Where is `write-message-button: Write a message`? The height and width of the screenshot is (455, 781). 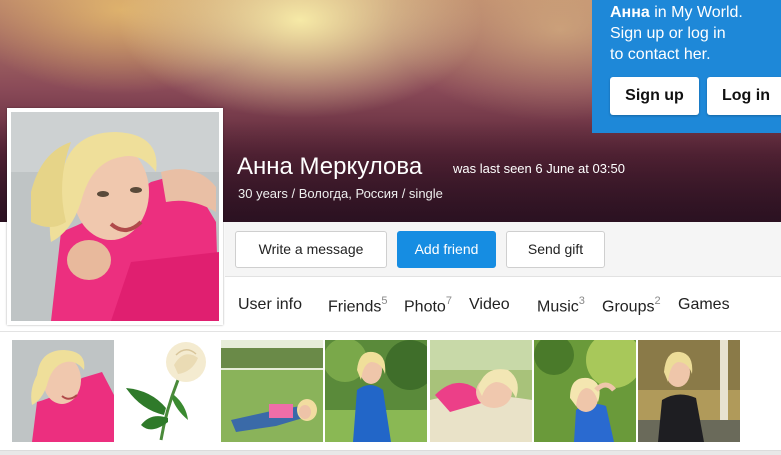
write-message-button: Write a message is located at coordinates (311, 249).